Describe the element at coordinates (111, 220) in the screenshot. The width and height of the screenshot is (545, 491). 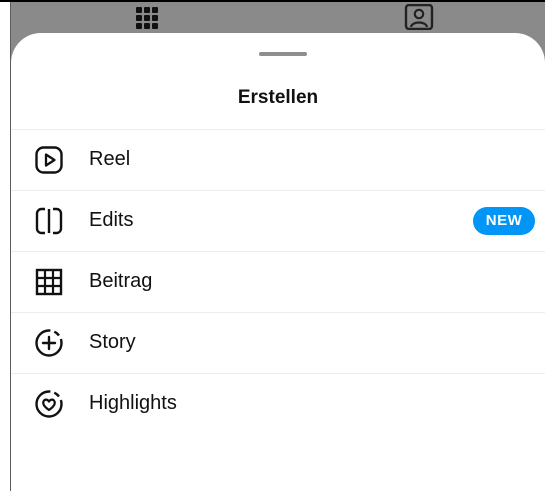
I see `menu-item-label: Edits` at that location.